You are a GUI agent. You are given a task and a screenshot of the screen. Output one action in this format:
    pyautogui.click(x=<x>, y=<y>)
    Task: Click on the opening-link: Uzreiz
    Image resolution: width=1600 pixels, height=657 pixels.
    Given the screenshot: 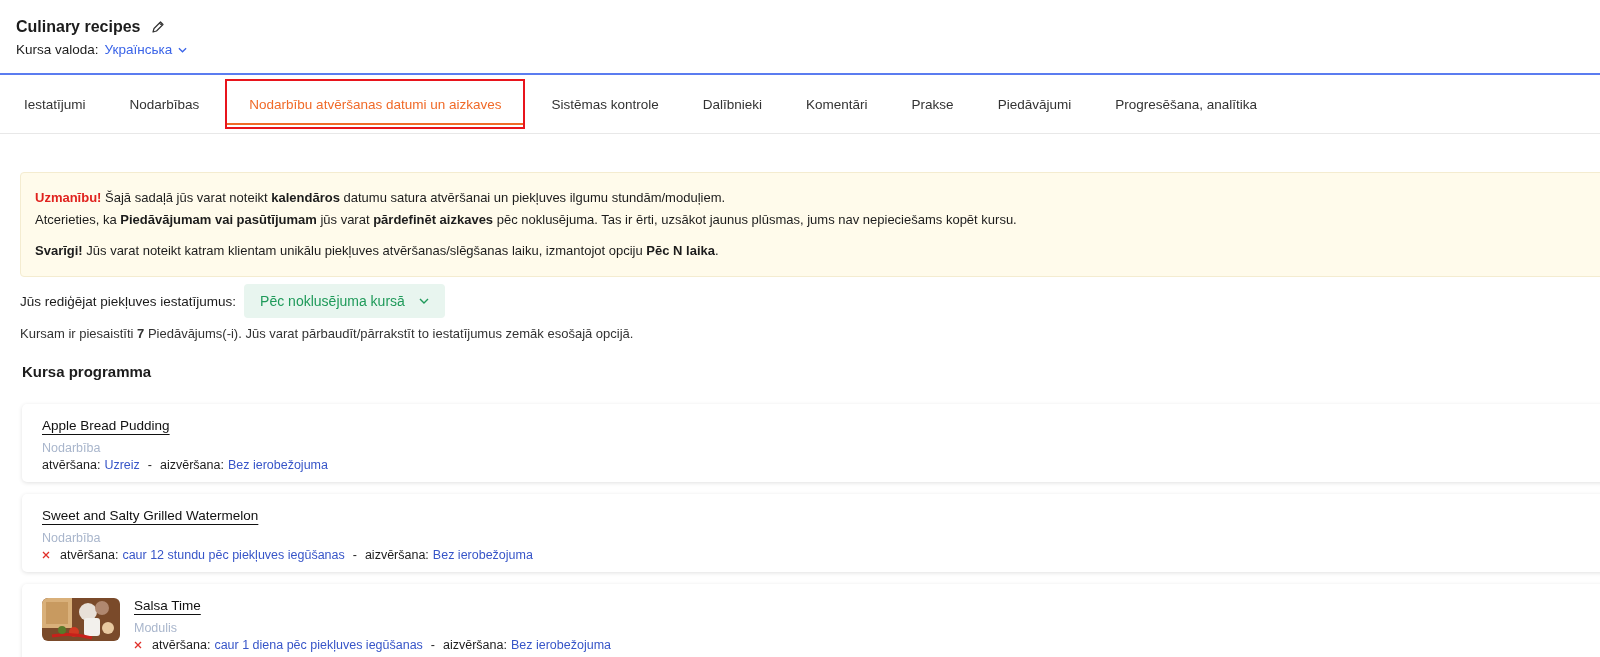 What is the action you would take?
    pyautogui.click(x=122, y=465)
    